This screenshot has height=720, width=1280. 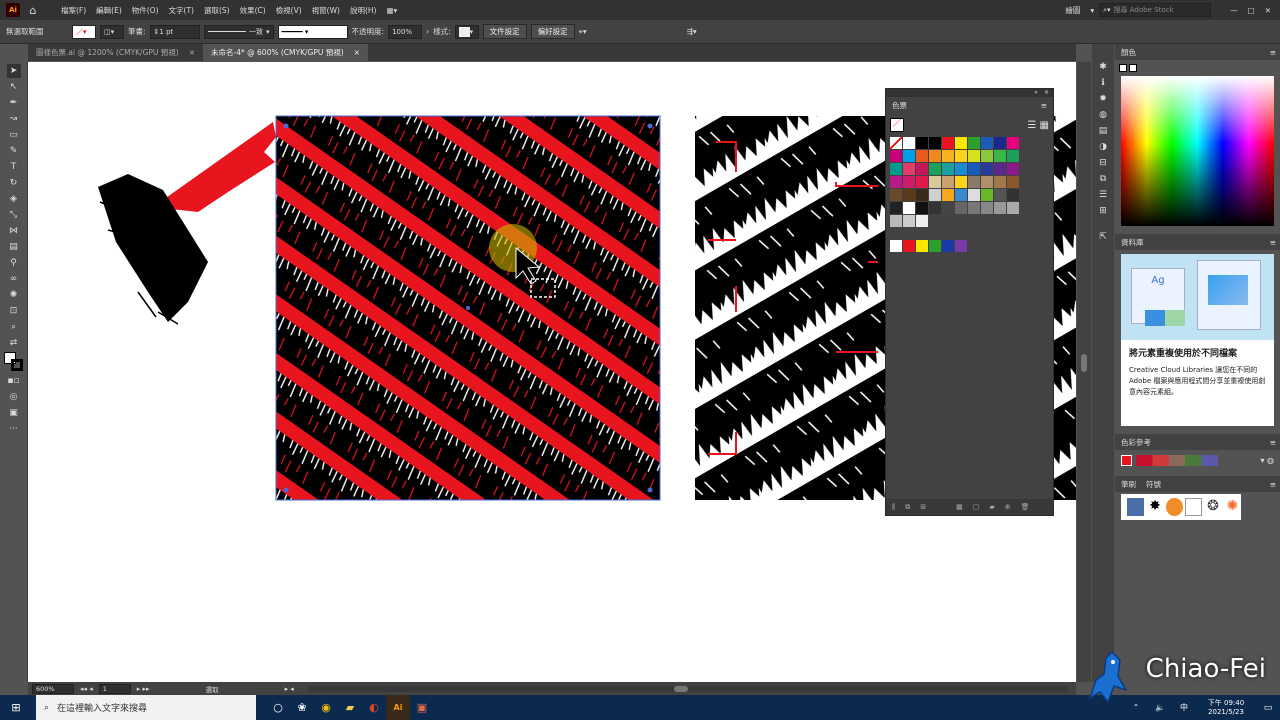 I want to click on h-scroll-thumb, so click(x=680, y=688).